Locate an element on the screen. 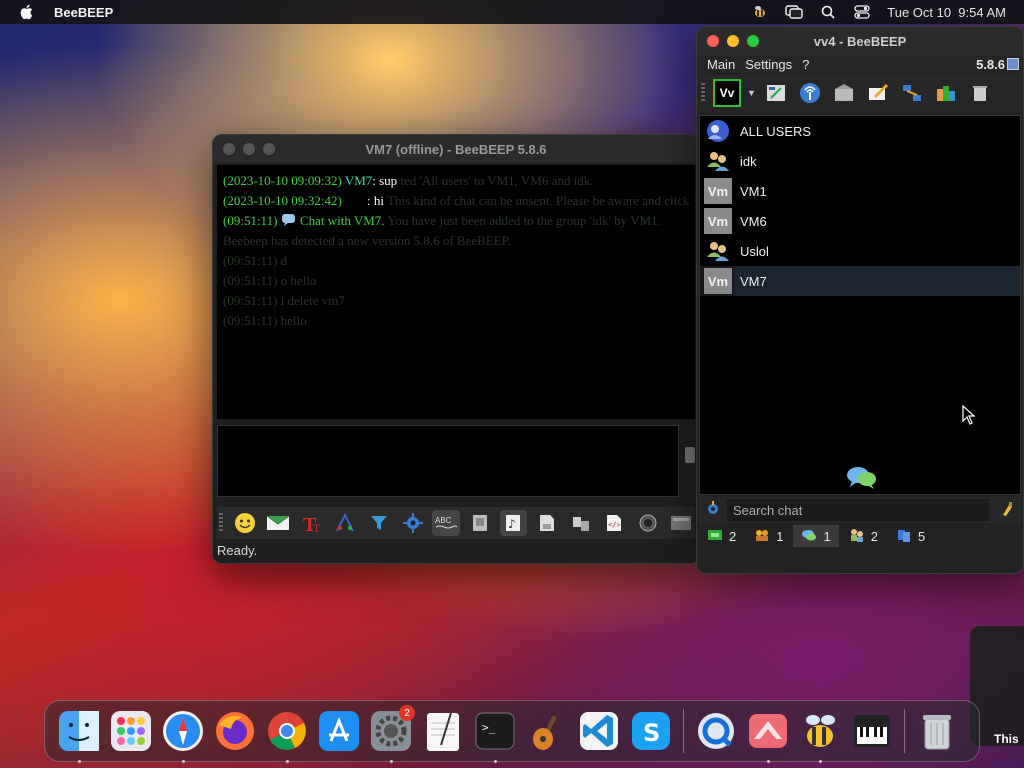 The height and width of the screenshot is (768, 1024). main-window-titlebar: vv4 - BeeBEEP is located at coordinates (860, 41).